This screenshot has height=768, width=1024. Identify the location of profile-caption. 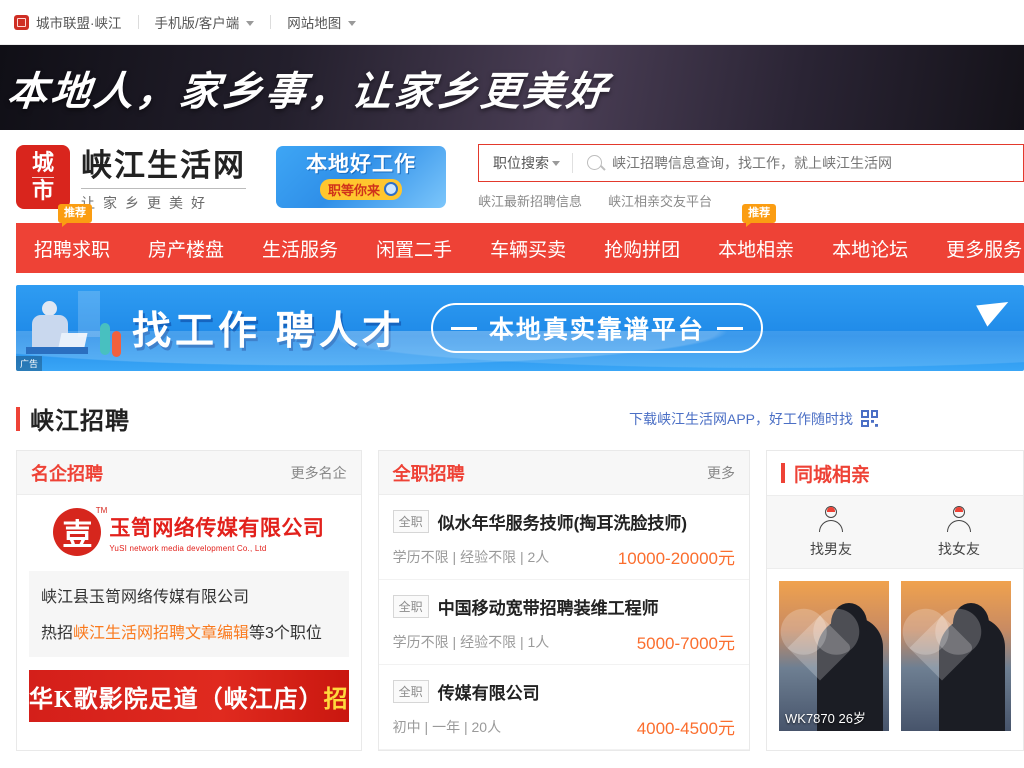
(956, 727).